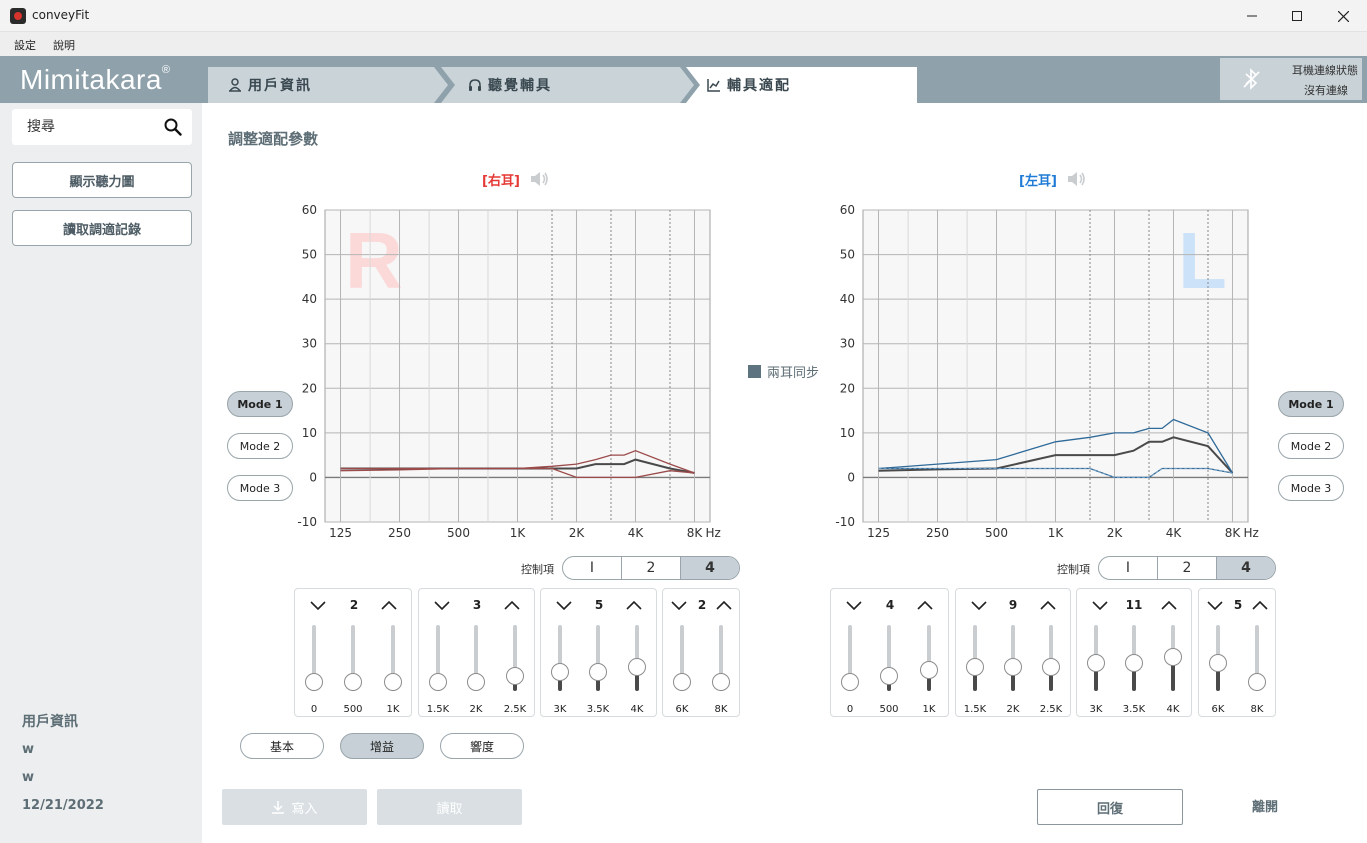 The image size is (1367, 843). Describe the element at coordinates (510, 374) in the screenshot. I see `right-ear-gain-chart: R -10 0 10 20 30 40 50 60 125 250 500 1K 2K 4K 8K Hz` at that location.